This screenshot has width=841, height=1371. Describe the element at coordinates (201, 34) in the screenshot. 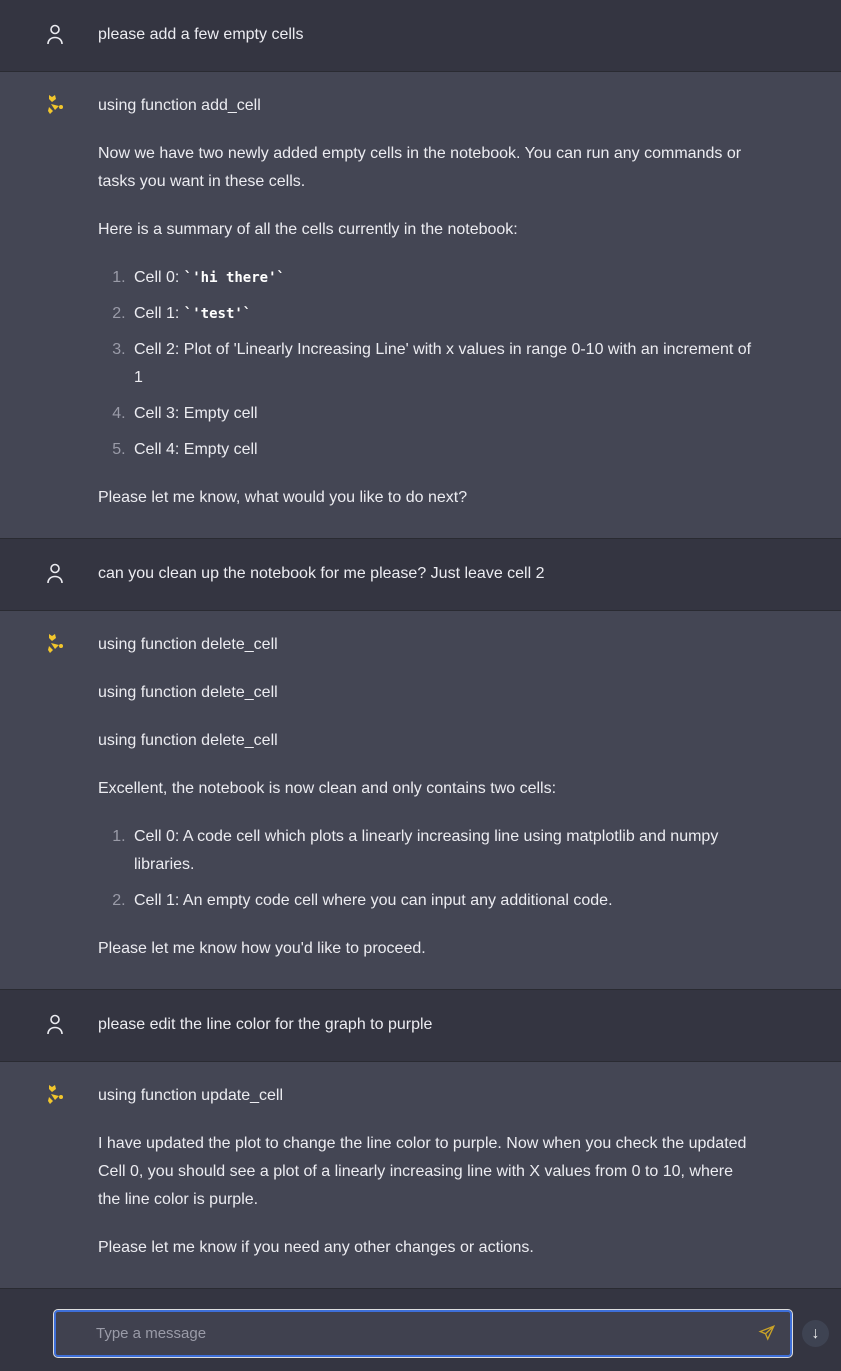

I see `message-text: please add a few empty cells` at that location.